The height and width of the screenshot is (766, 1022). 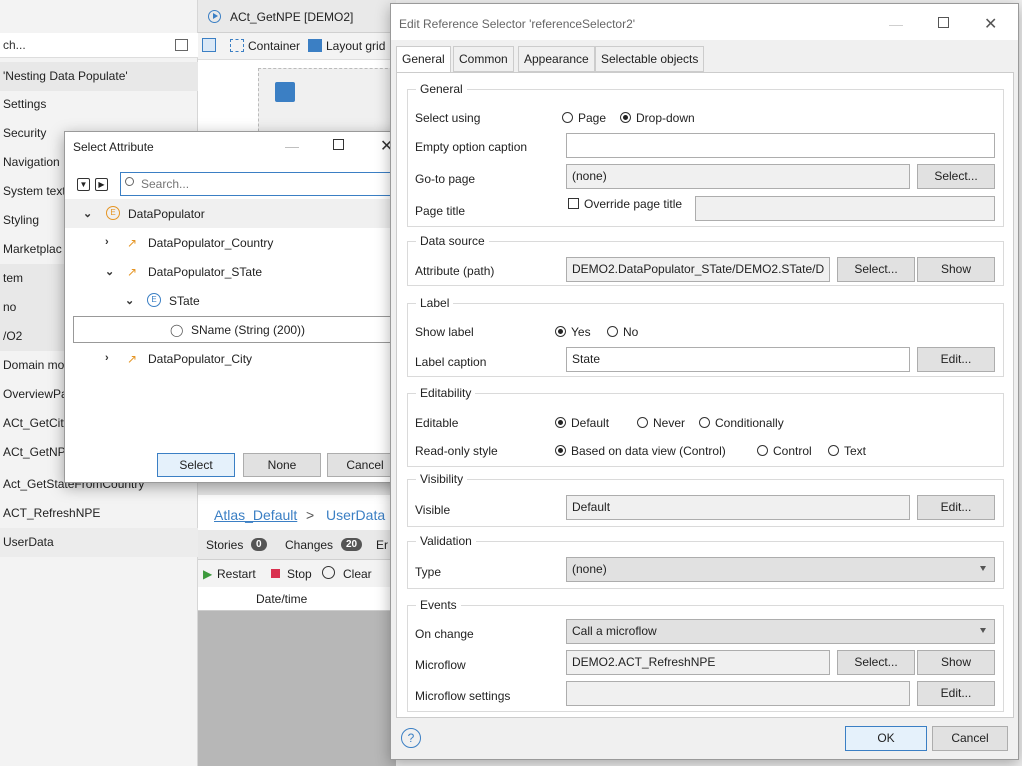 I want to click on attribute-search-box, so click(x=260, y=184).